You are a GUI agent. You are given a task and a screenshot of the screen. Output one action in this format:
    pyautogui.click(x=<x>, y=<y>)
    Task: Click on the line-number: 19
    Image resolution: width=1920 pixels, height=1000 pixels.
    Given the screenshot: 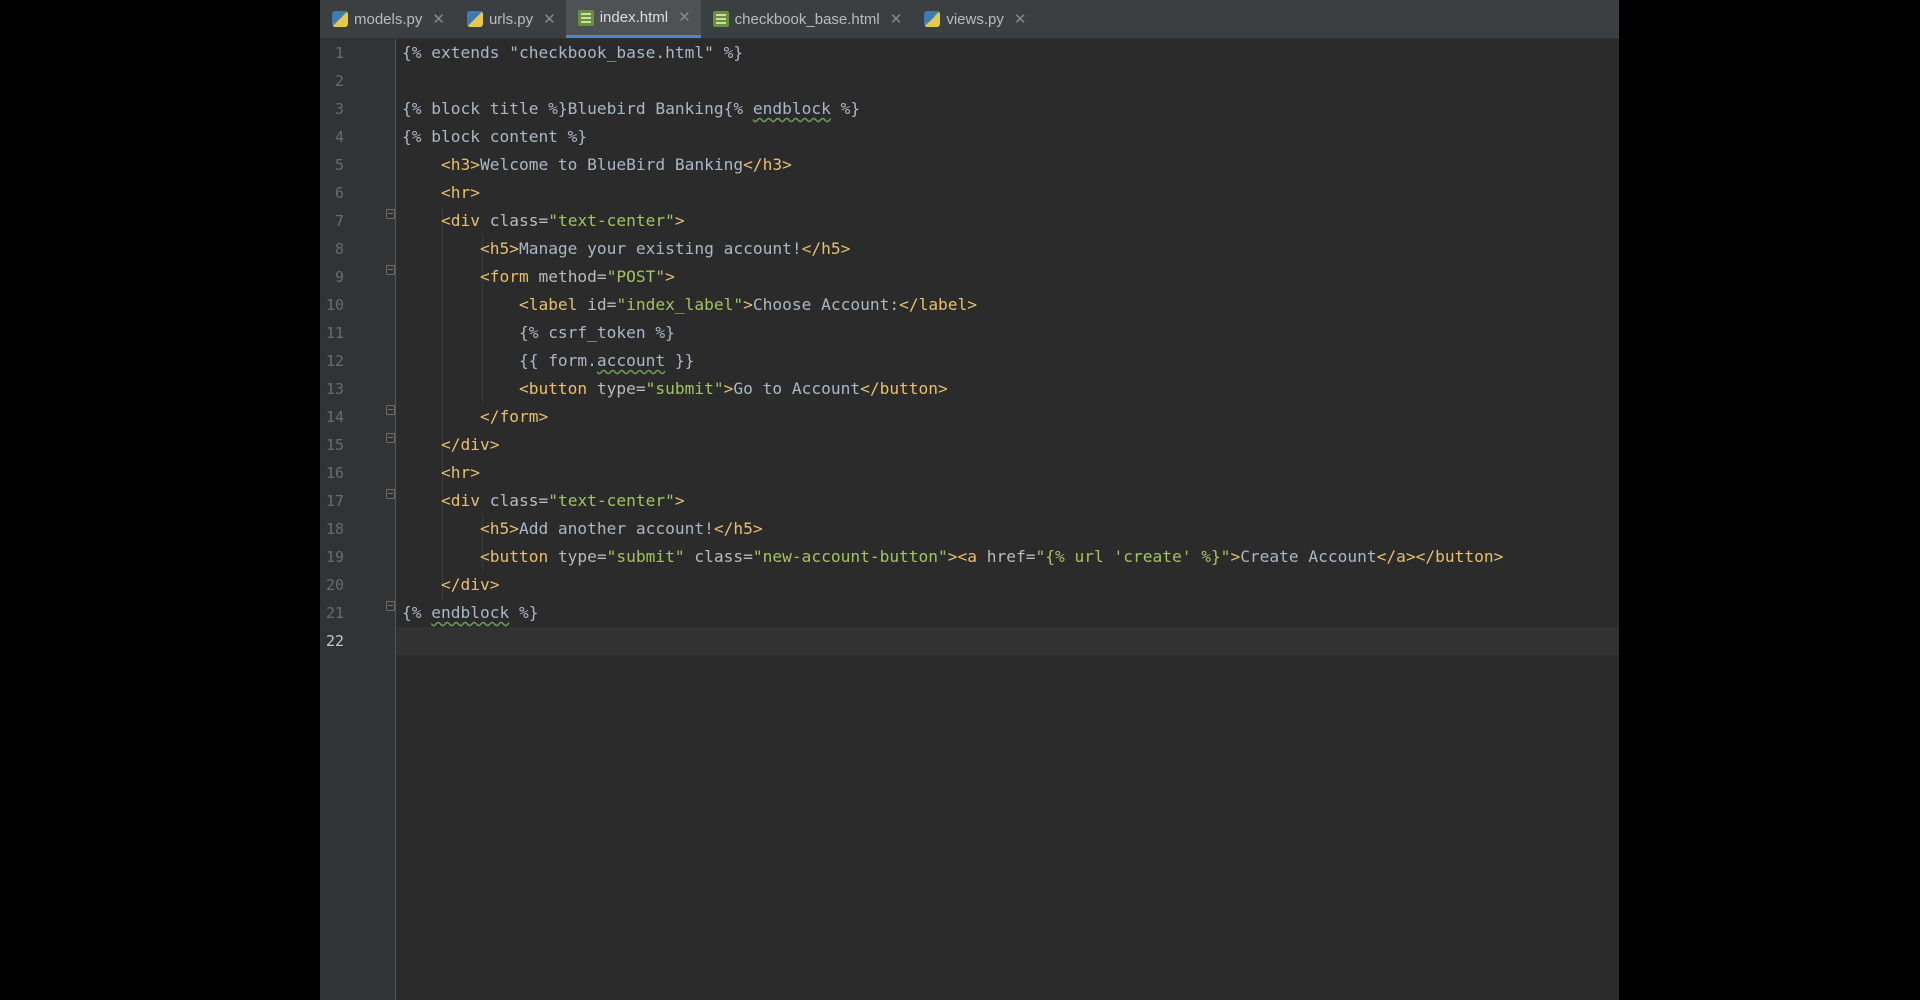 What is the action you would take?
    pyautogui.click(x=334, y=557)
    